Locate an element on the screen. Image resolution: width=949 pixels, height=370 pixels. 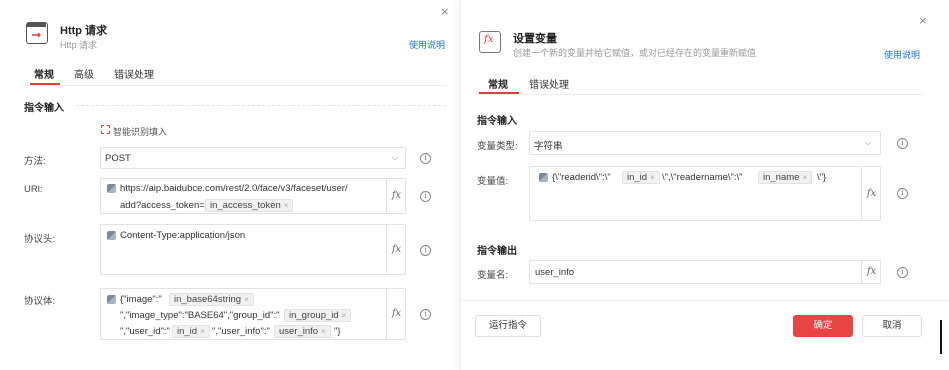
var-name-input: user_info fx is located at coordinates (705, 272).